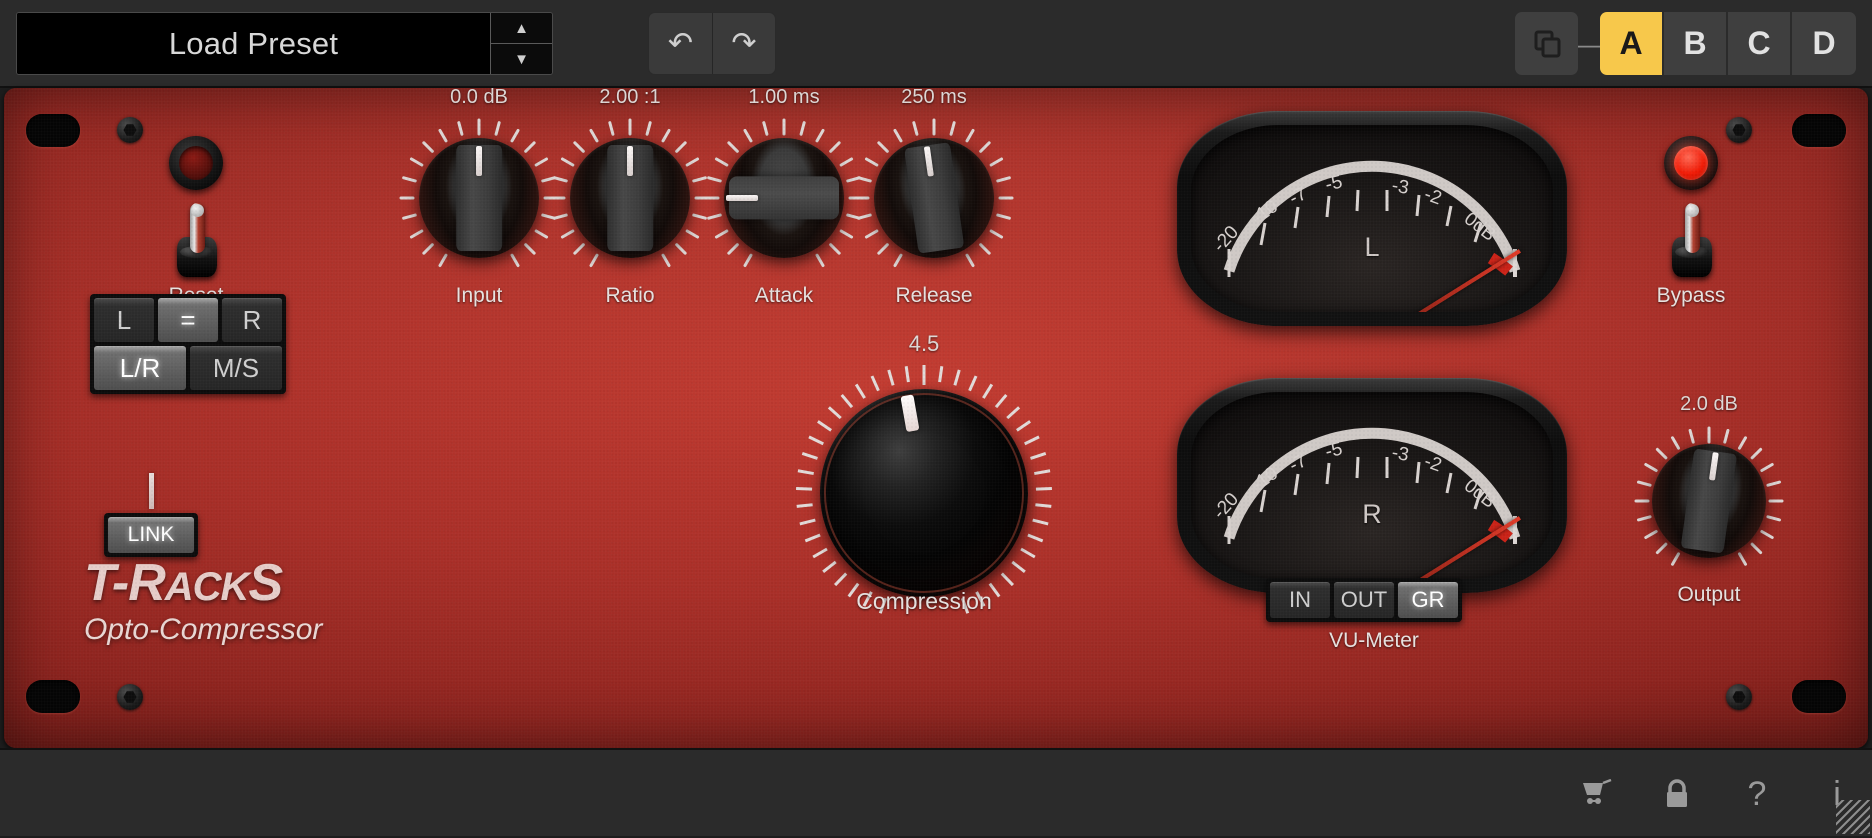 The height and width of the screenshot is (838, 1872). What do you see at coordinates (1824, 43) in the screenshot?
I see `preset-slot-d: D` at bounding box center [1824, 43].